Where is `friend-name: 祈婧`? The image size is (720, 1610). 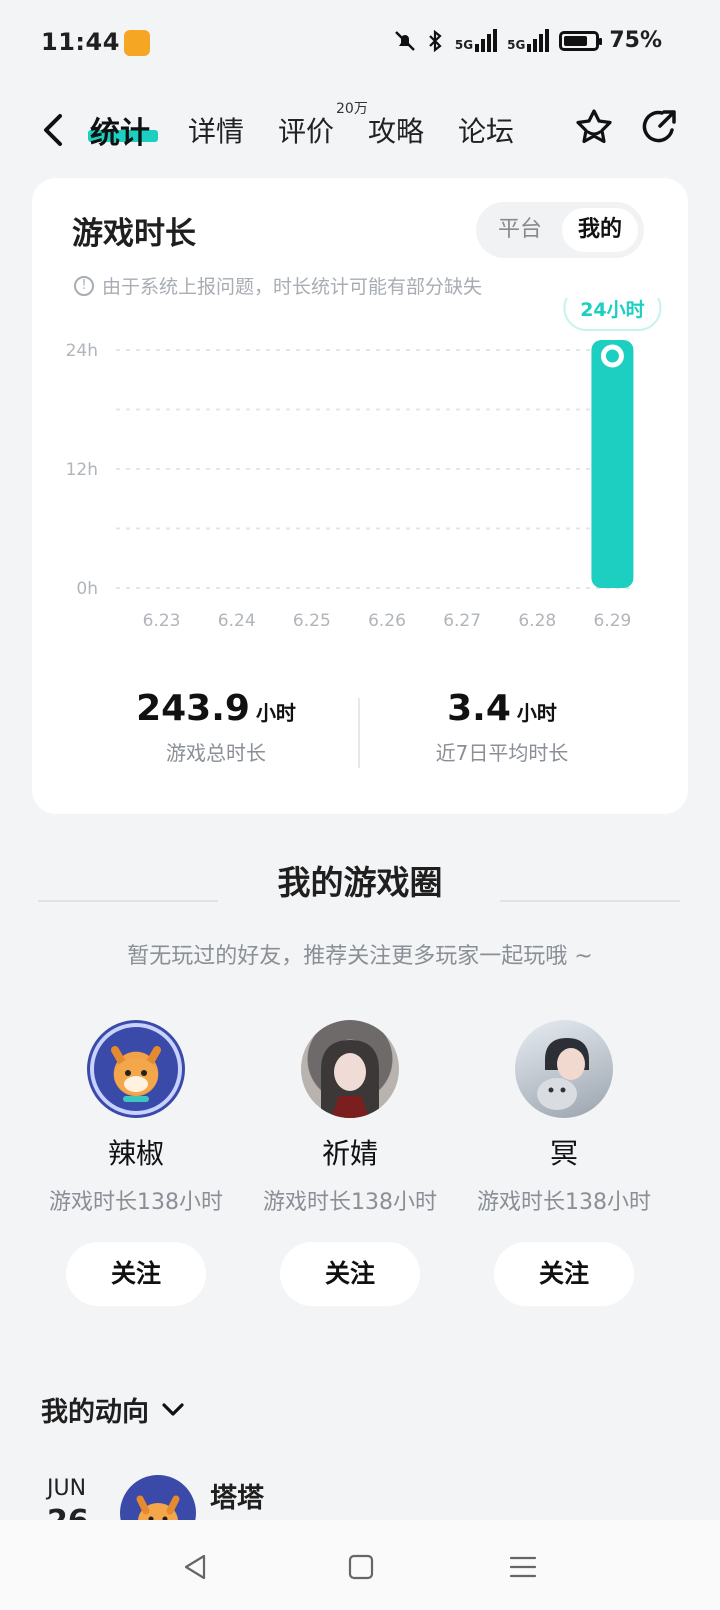 friend-name: 祈婧 is located at coordinates (349, 1153).